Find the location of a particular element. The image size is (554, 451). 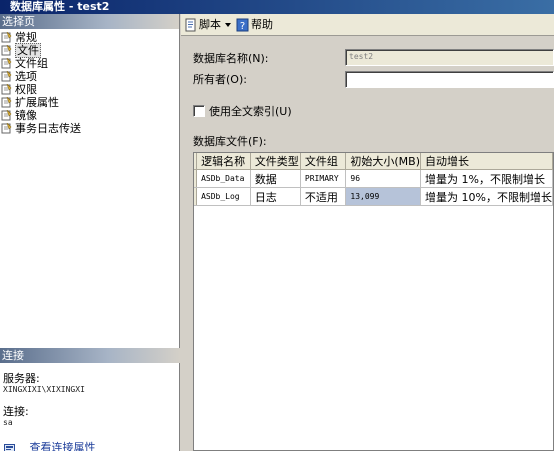

script-button: 脚本 is located at coordinates (207, 25).